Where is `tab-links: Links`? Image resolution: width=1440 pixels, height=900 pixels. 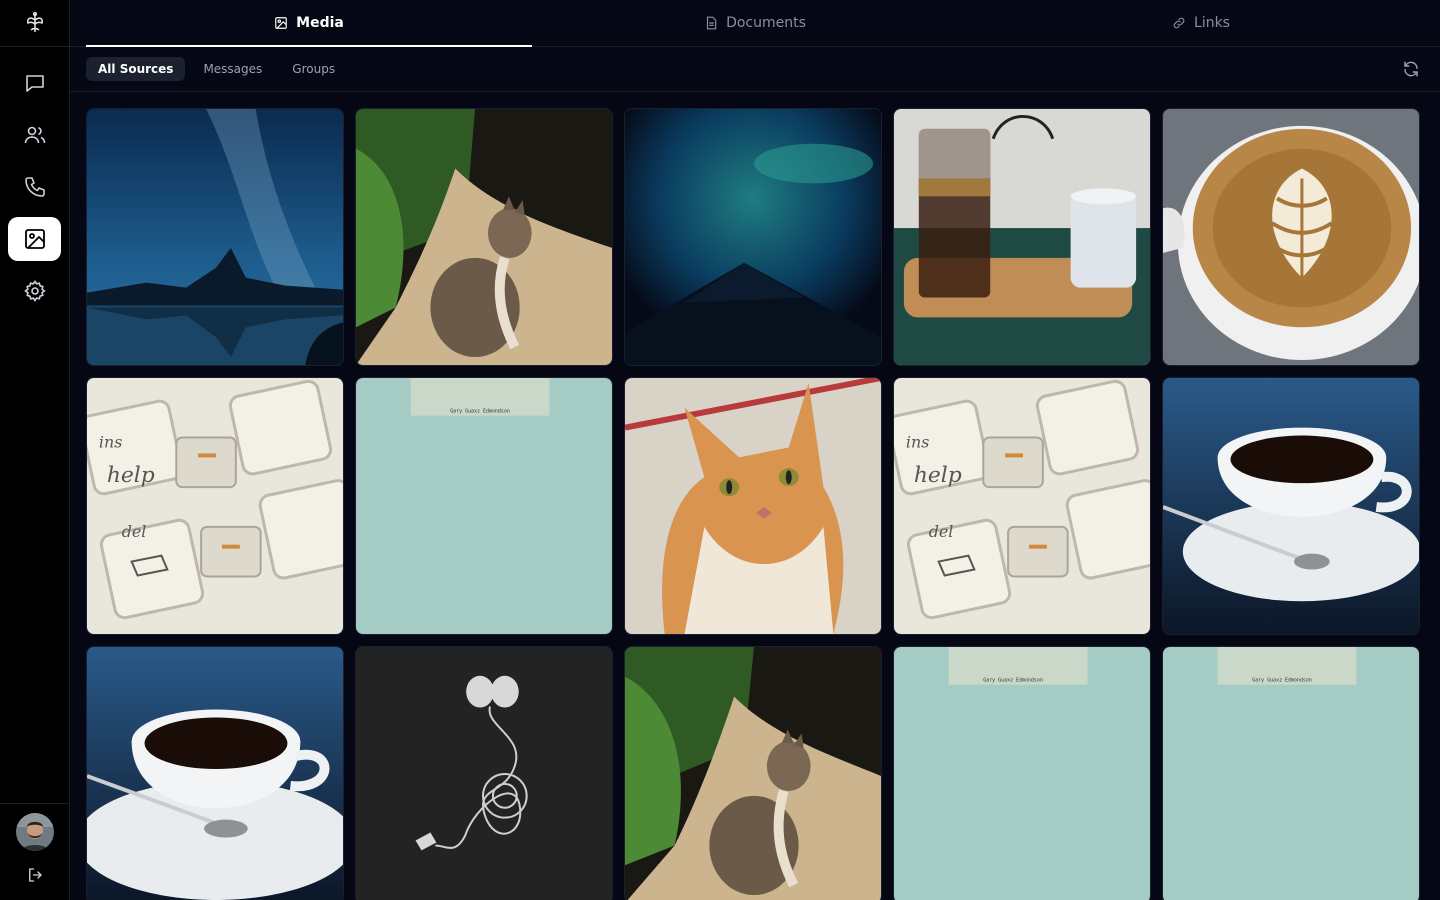
tab-links: Links is located at coordinates (1201, 23).